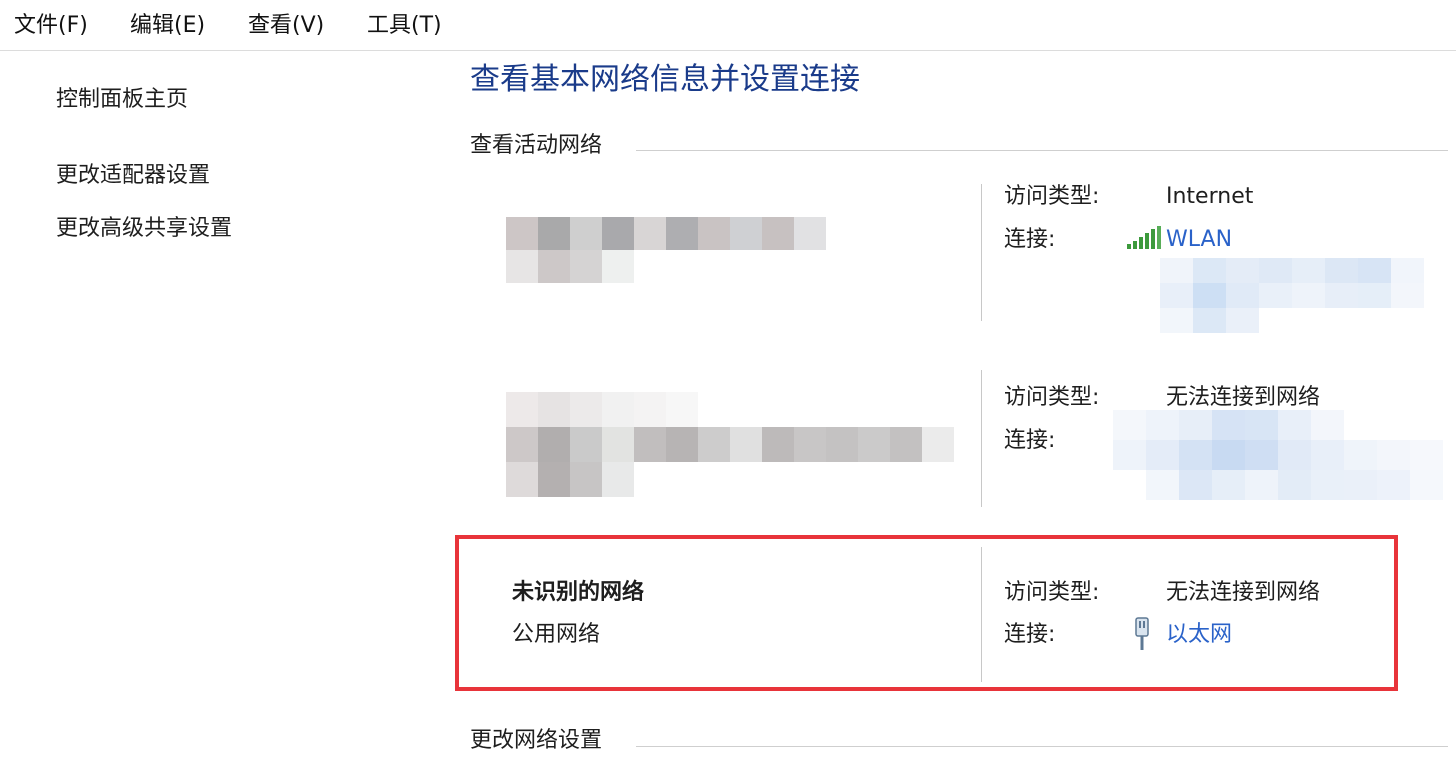 The image size is (1456, 776). What do you see at coordinates (122, 100) in the screenshot?
I see `control-panel-home-link: 控制面板主页` at bounding box center [122, 100].